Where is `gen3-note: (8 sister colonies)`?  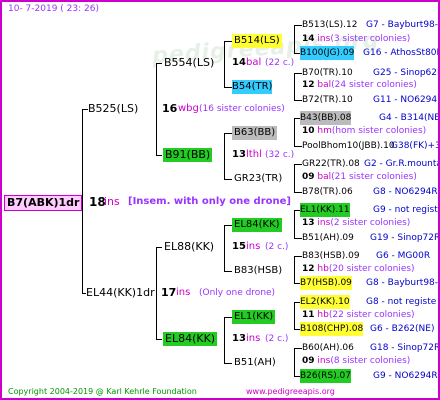 gen3-note: (8 sister colonies) is located at coordinates (370, 361).